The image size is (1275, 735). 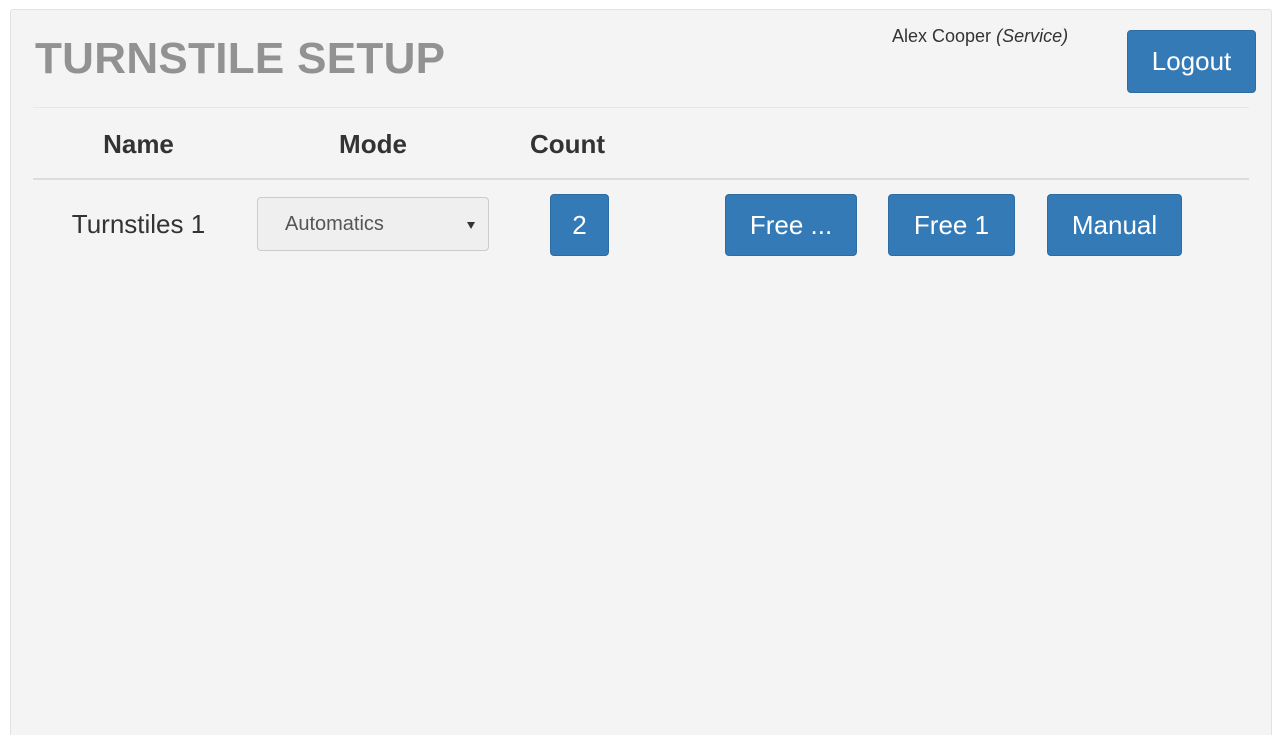 I want to click on user-name: Alex Cooper, so click(x=942, y=36).